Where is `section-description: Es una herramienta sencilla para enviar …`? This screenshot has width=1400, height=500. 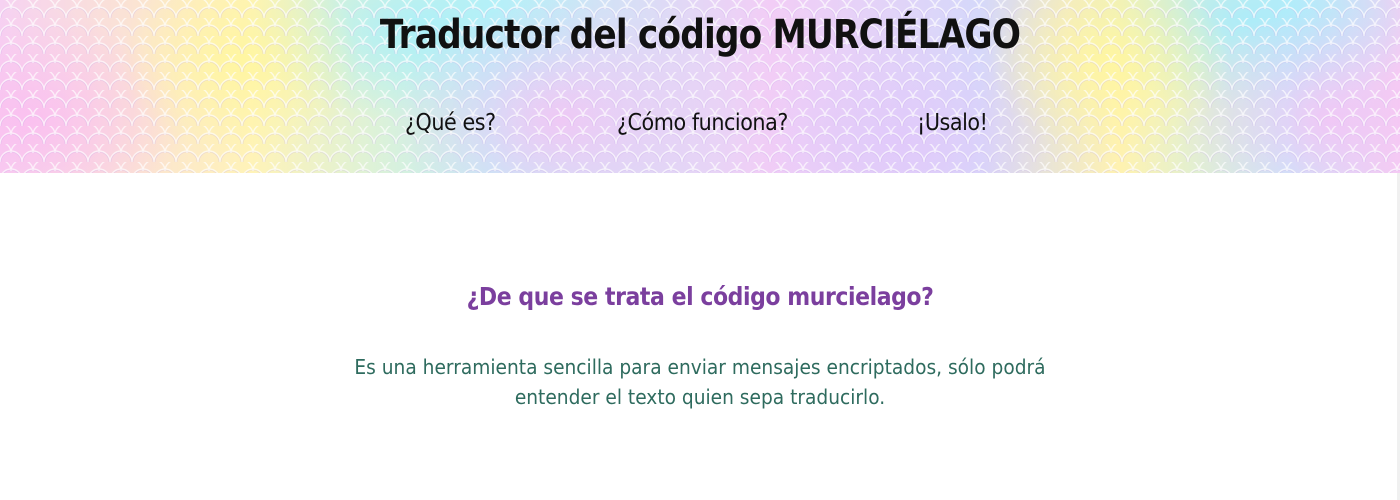 section-description: Es una herramienta sencilla para enviar … is located at coordinates (700, 382).